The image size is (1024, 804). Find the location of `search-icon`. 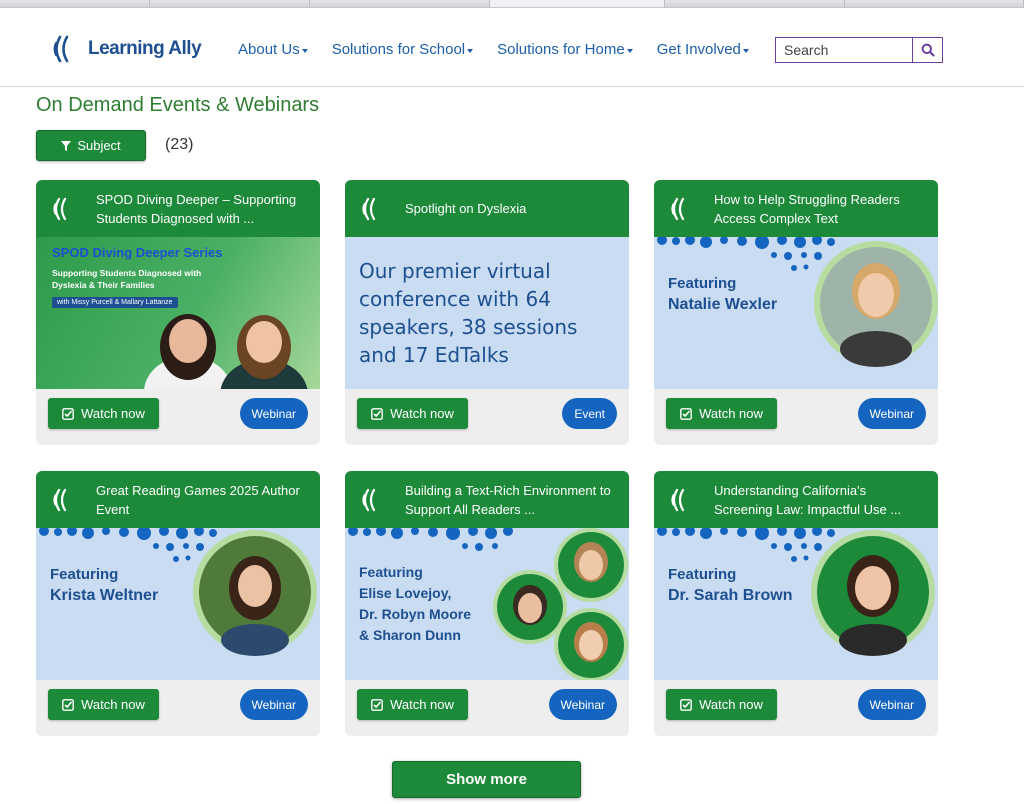

search-icon is located at coordinates (928, 50).